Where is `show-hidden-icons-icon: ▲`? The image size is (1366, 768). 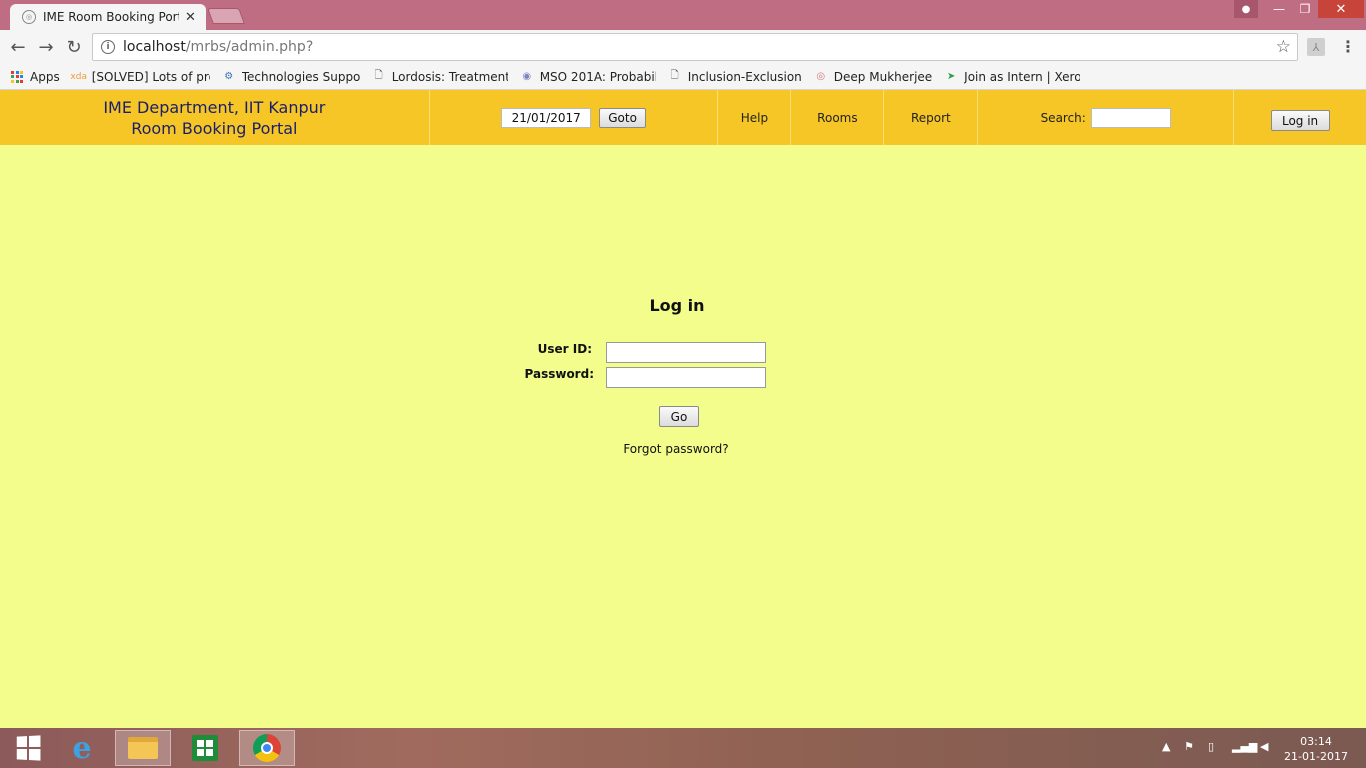
show-hidden-icons-icon: ▲ is located at coordinates (1166, 746).